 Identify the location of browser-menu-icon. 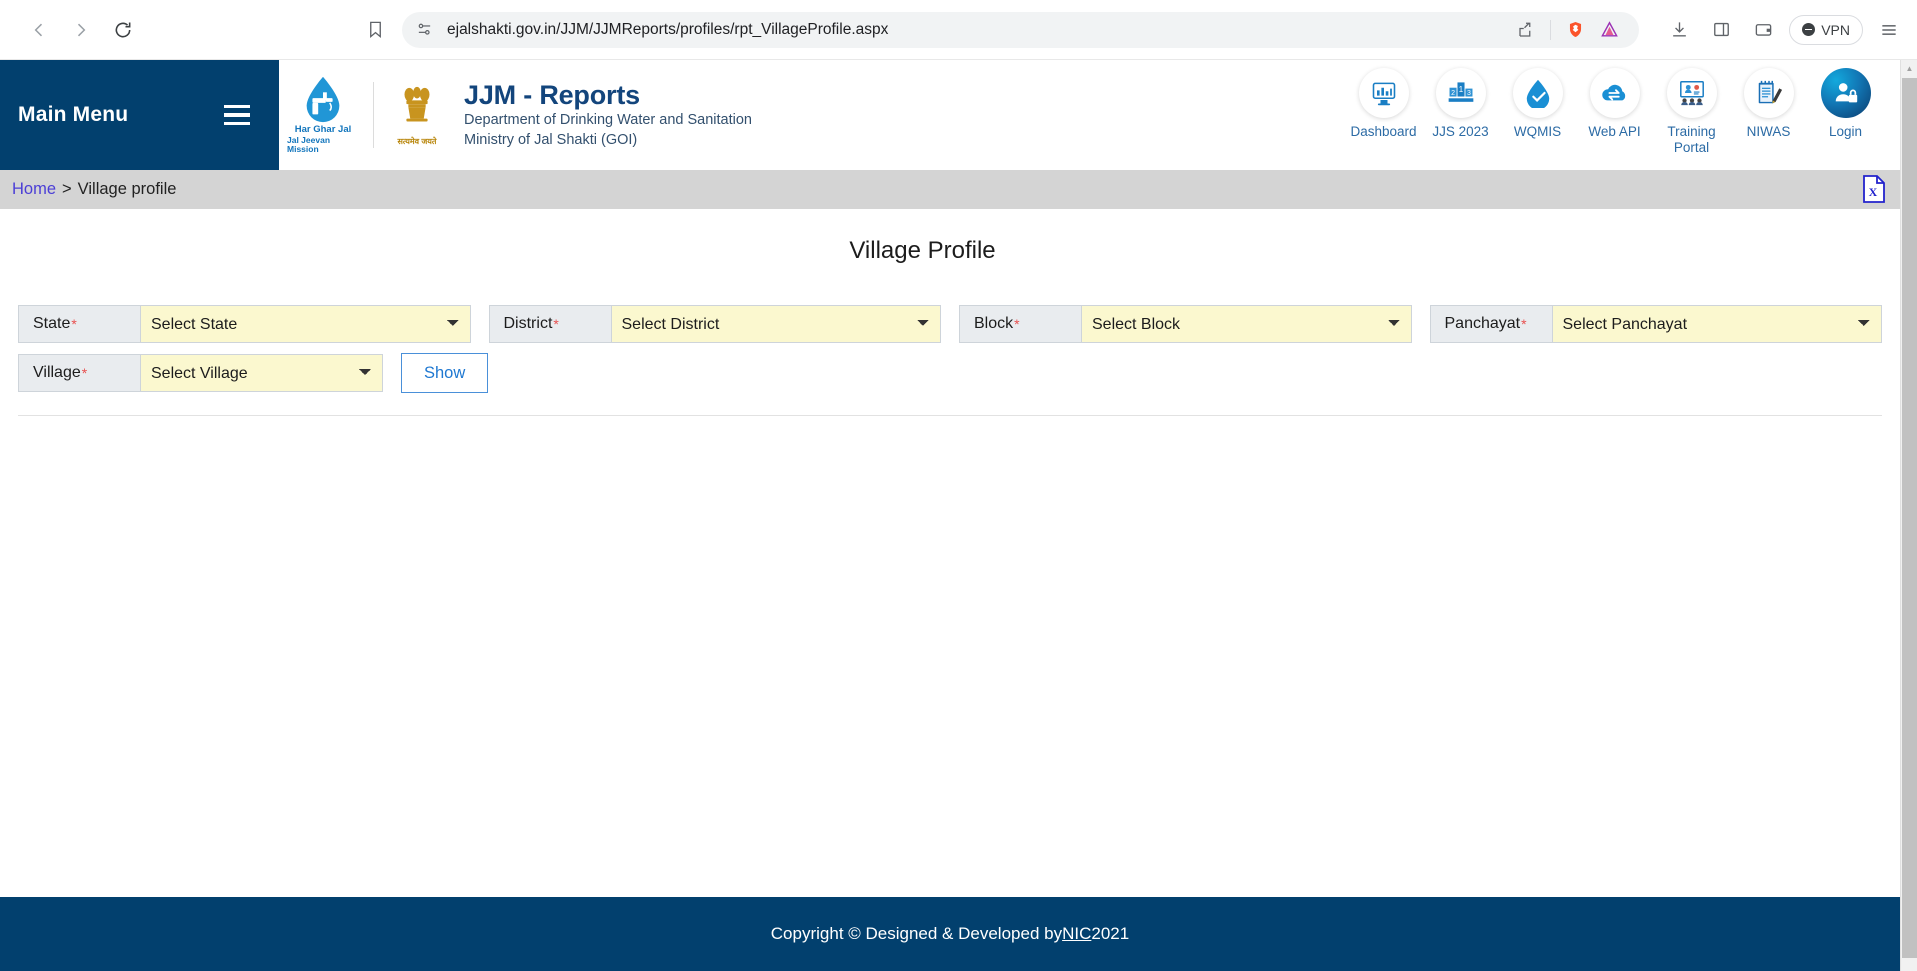
(1889, 30).